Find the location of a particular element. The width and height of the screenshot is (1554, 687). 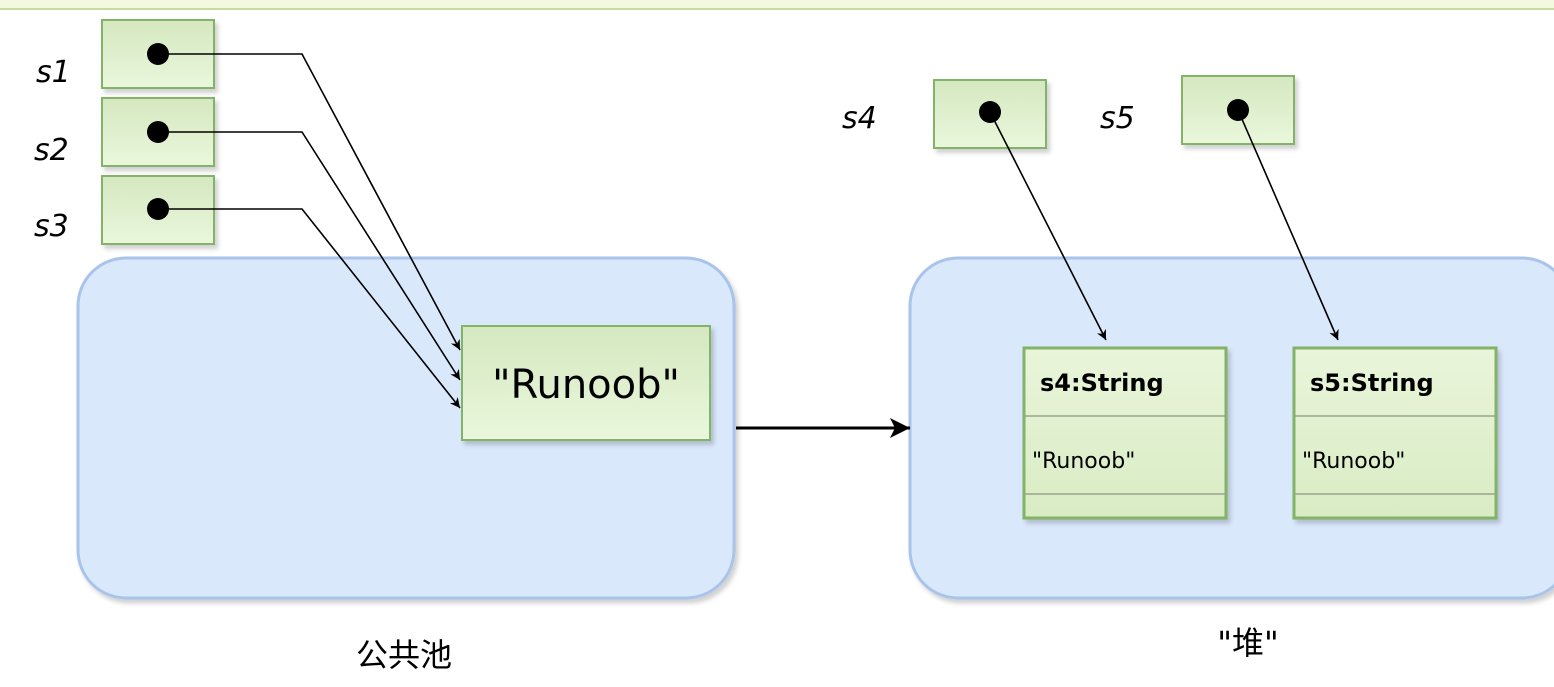

pool-literal-box: "Runoob" is located at coordinates (586, 383).